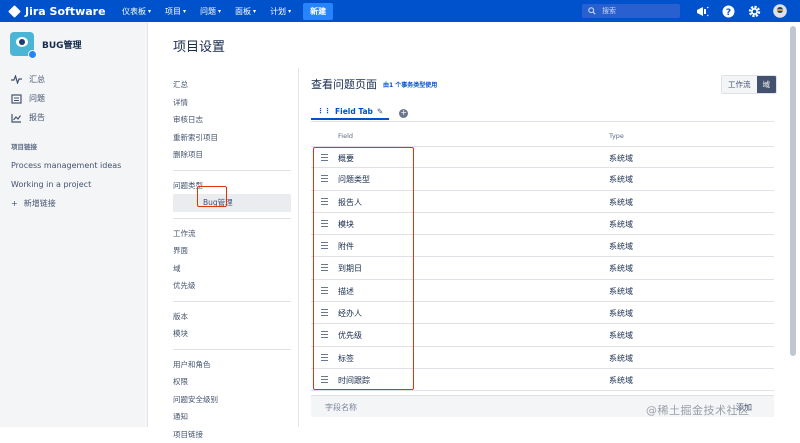 The width and height of the screenshot is (800, 443). Describe the element at coordinates (245, 11) in the screenshot. I see `nav-boards: 面板▾` at that location.